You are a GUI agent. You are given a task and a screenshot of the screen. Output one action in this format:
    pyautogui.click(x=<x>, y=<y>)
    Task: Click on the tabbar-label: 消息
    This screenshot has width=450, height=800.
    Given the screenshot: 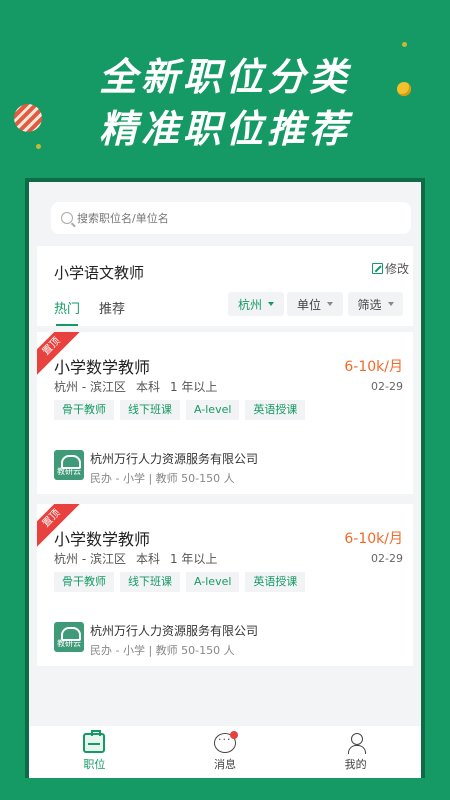 What is the action you would take?
    pyautogui.click(x=225, y=764)
    